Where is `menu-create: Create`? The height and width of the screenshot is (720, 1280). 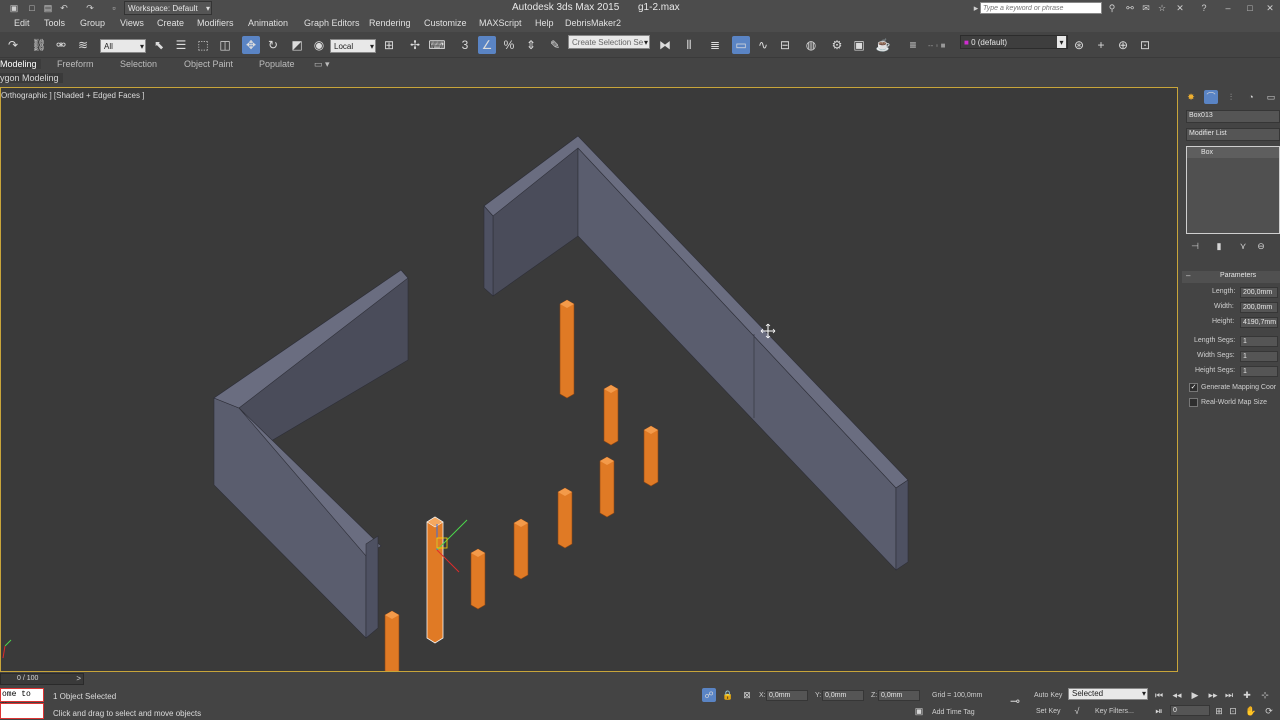 menu-create: Create is located at coordinates (170, 23).